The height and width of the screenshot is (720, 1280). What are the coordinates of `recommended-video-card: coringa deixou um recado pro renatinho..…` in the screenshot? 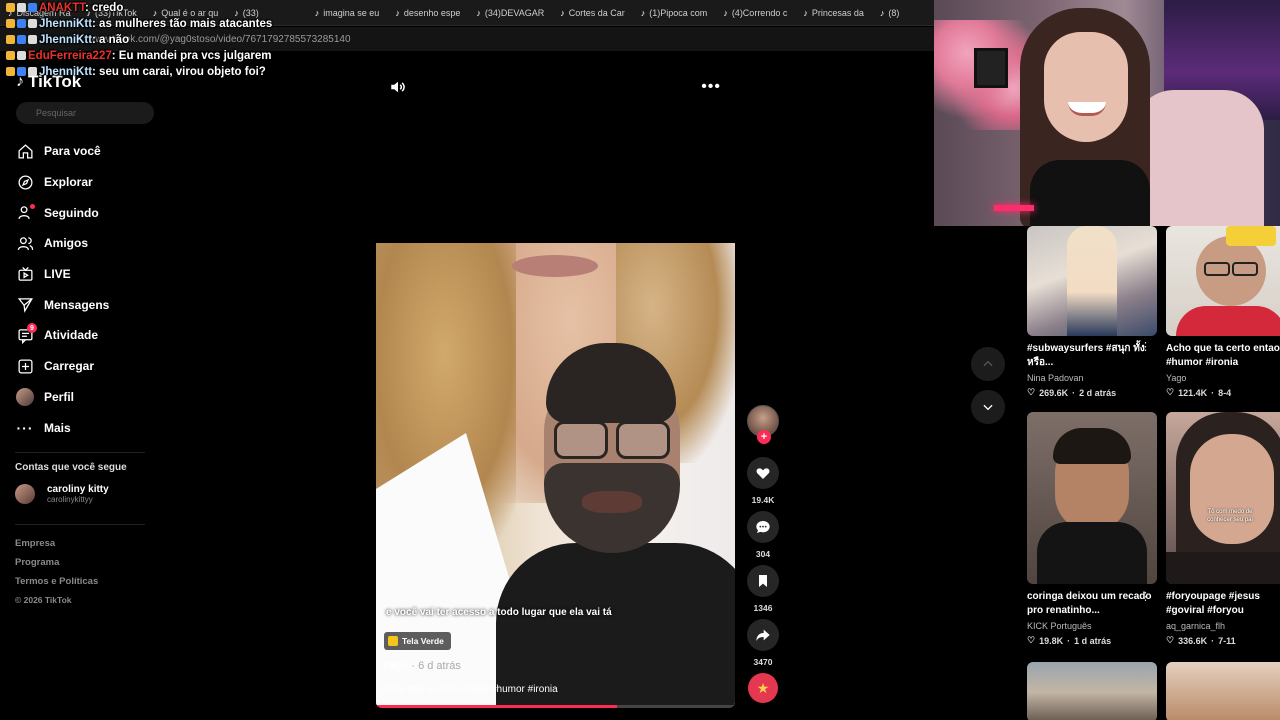 It's located at (1092, 529).